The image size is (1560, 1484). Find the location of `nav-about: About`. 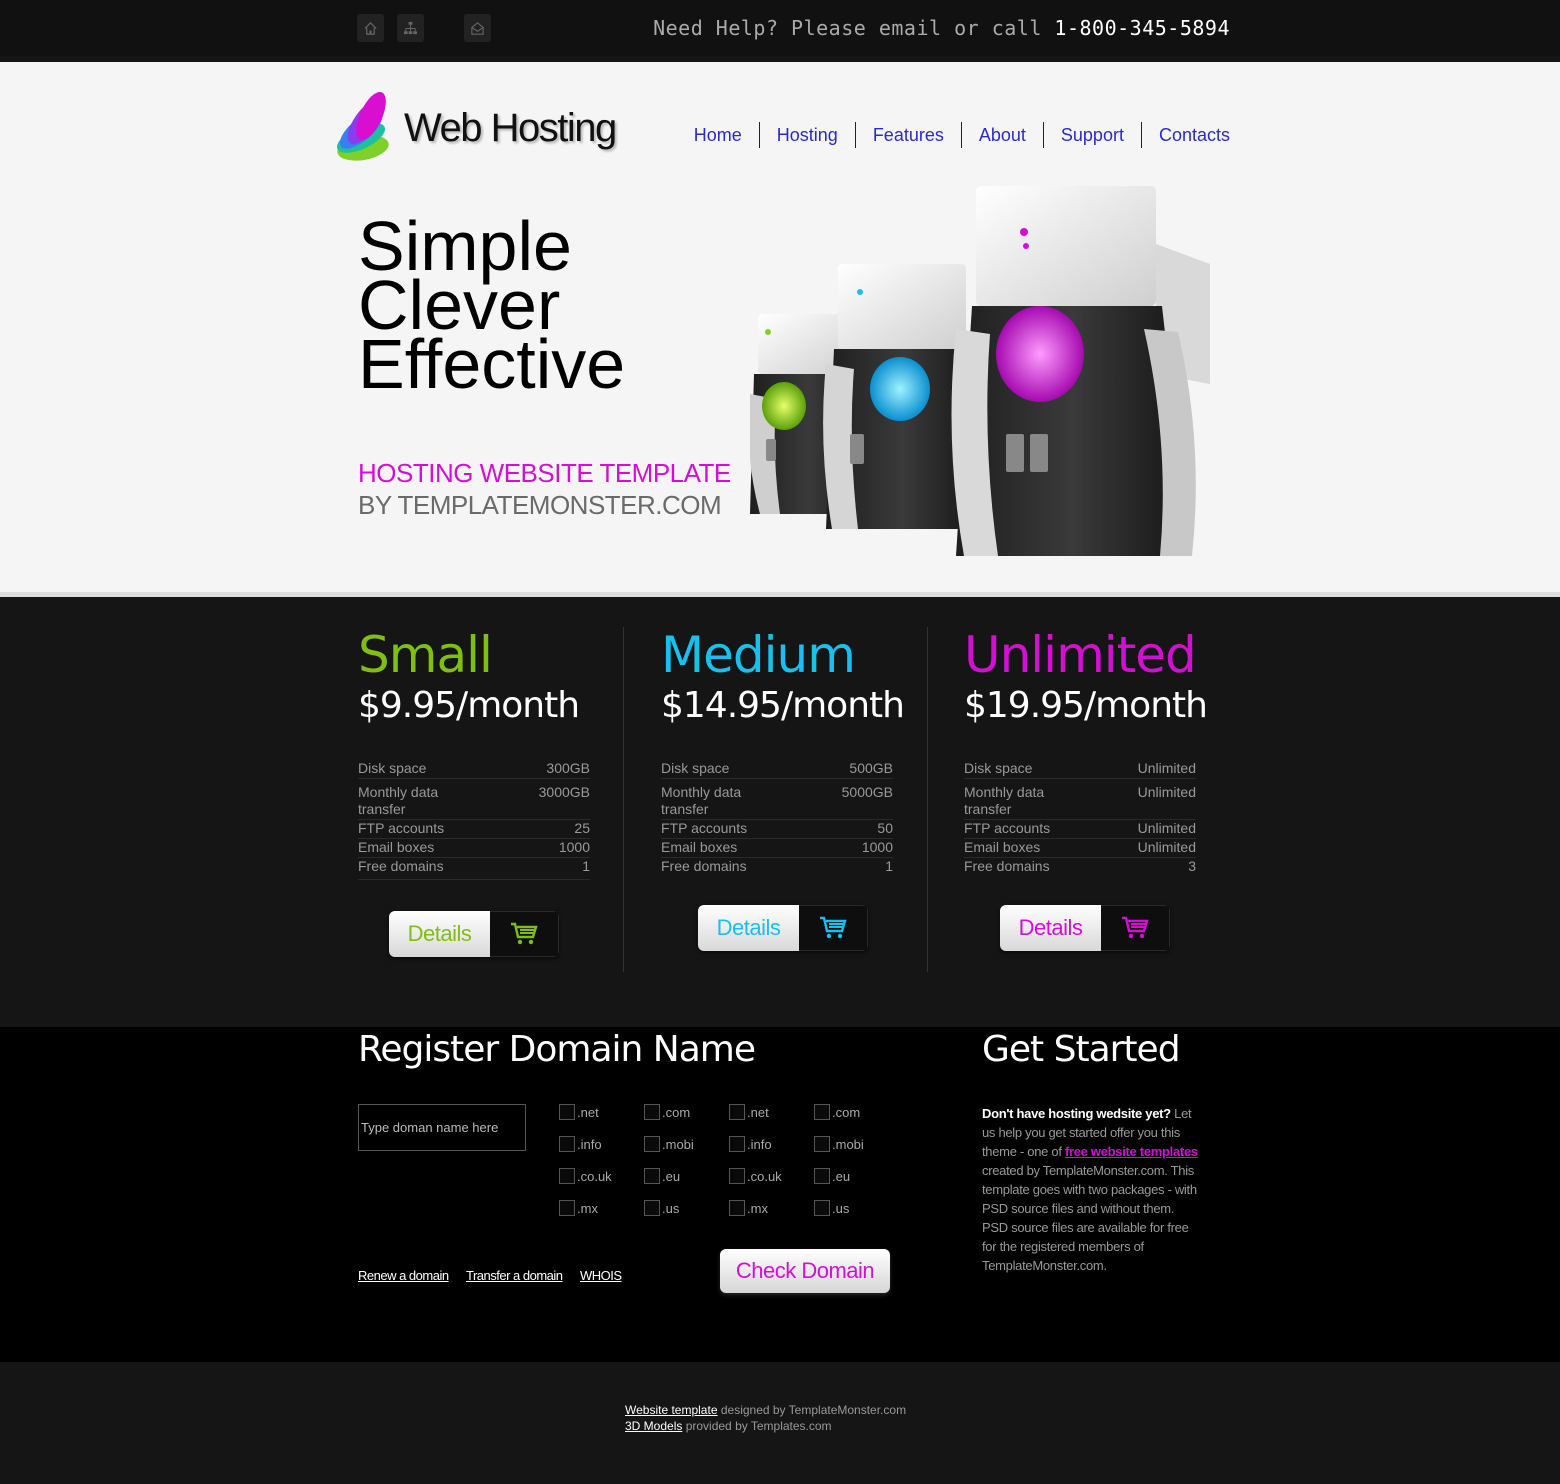

nav-about: About is located at coordinates (1001, 135).